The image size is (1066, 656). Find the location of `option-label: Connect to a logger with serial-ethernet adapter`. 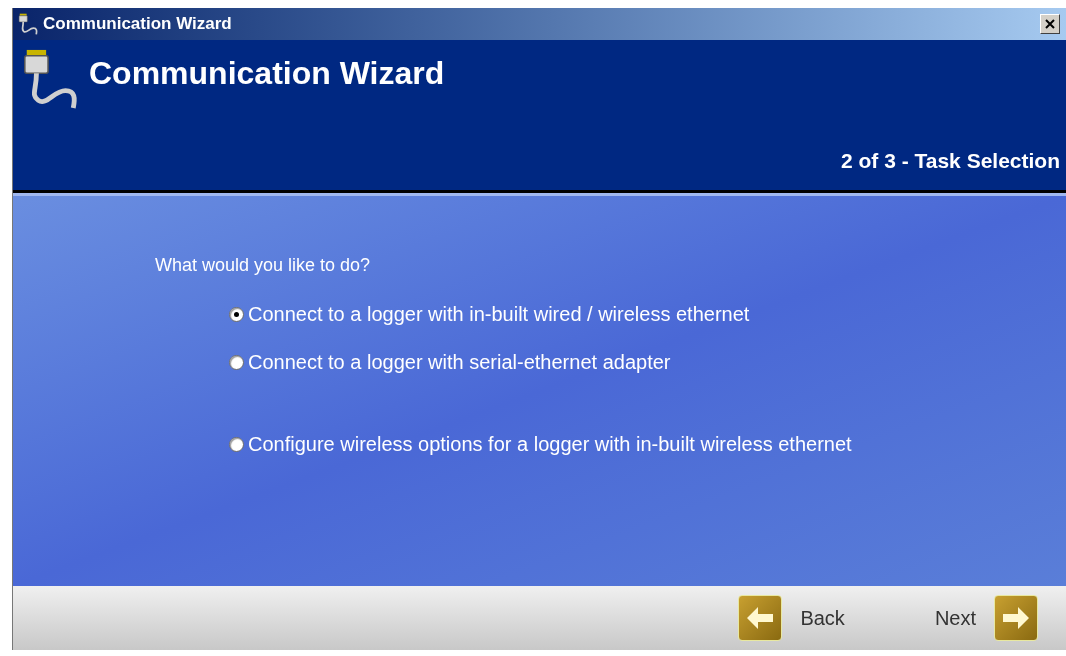

option-label: Connect to a logger with serial-ethernet adapter is located at coordinates (459, 362).